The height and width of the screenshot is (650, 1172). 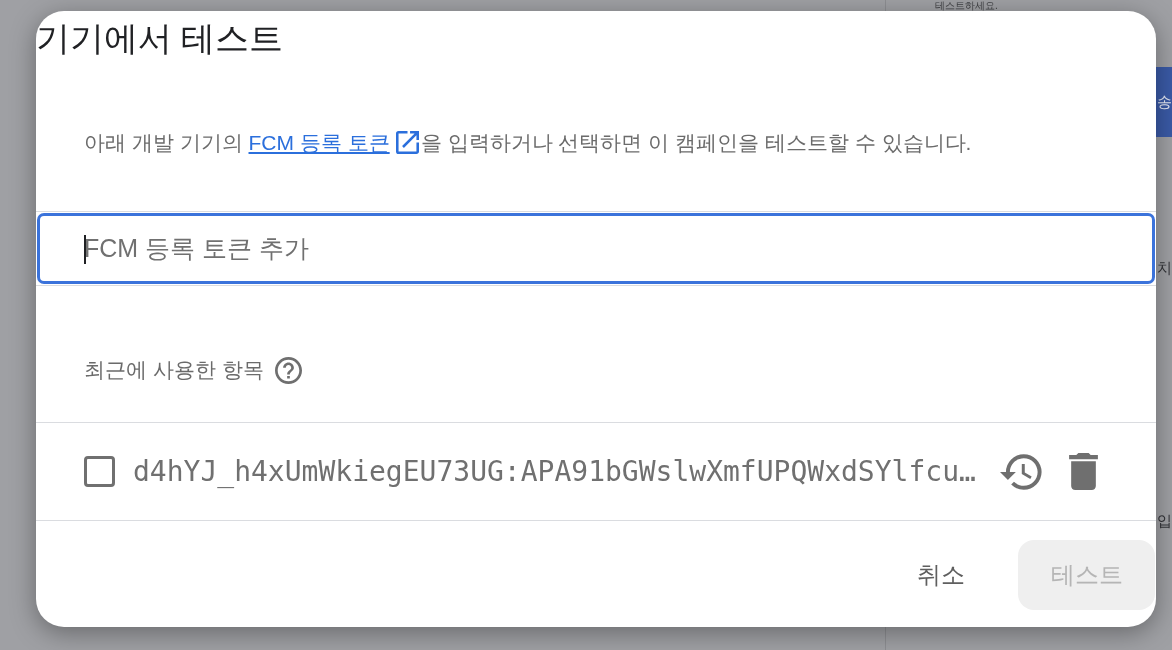 What do you see at coordinates (1164, 521) in the screenshot?
I see `label-text: 입` at bounding box center [1164, 521].